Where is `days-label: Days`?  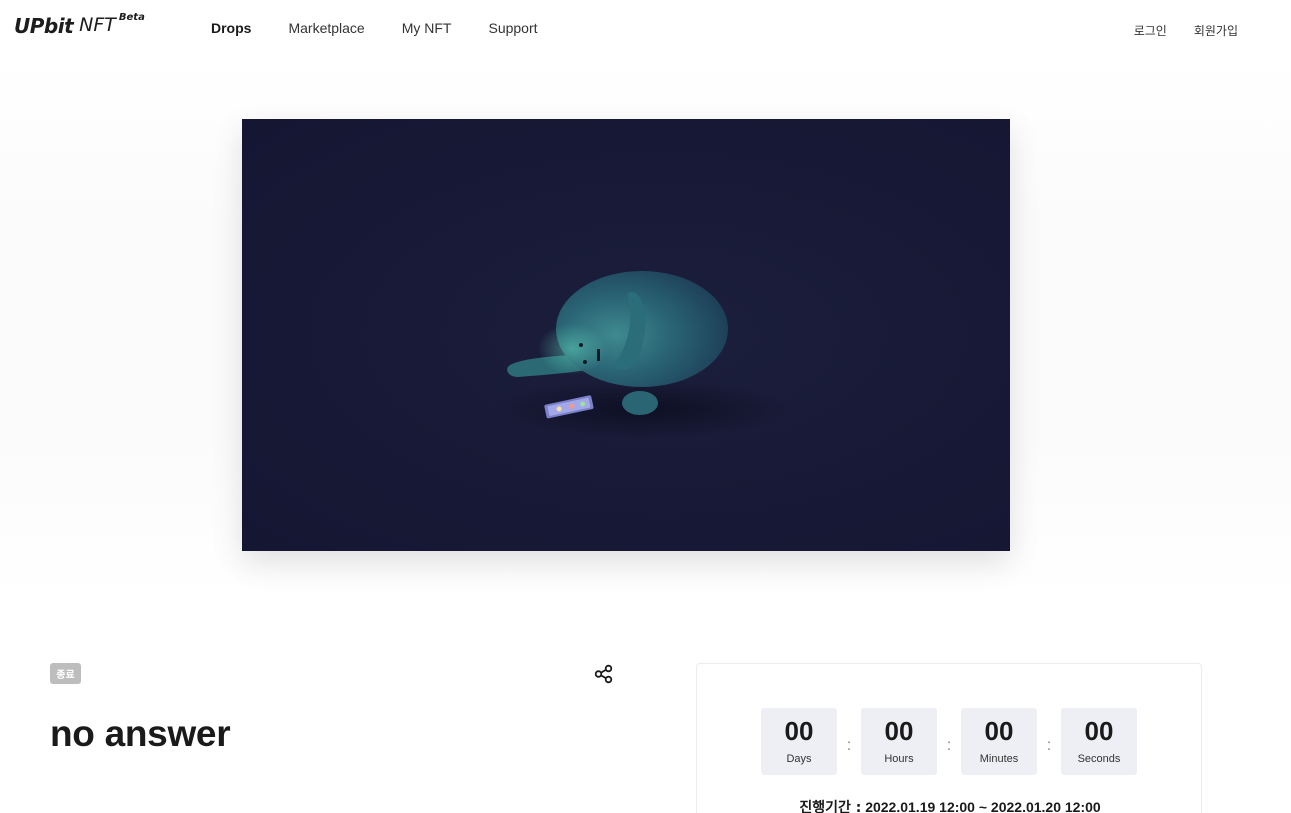 days-label: Days is located at coordinates (799, 759).